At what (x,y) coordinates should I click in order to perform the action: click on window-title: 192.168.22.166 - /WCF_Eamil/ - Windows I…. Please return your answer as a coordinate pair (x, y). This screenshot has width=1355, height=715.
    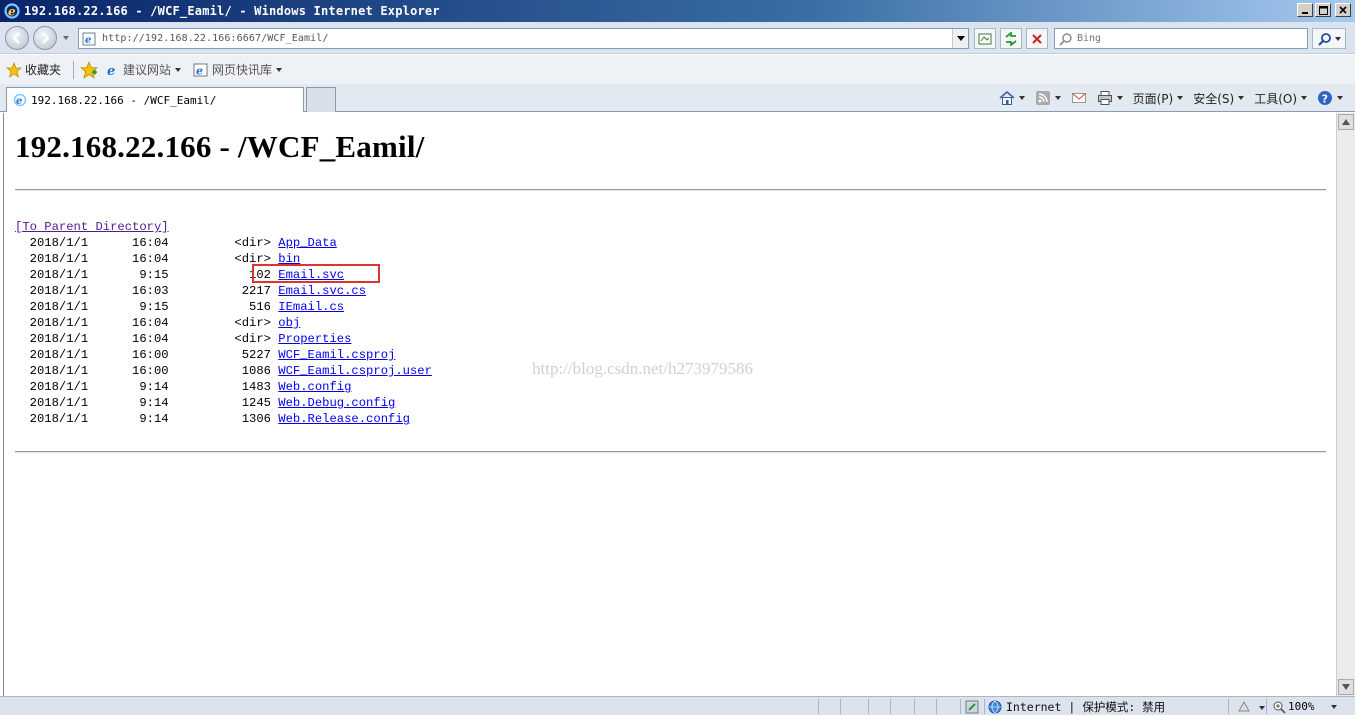
    Looking at the image, I should click on (232, 11).